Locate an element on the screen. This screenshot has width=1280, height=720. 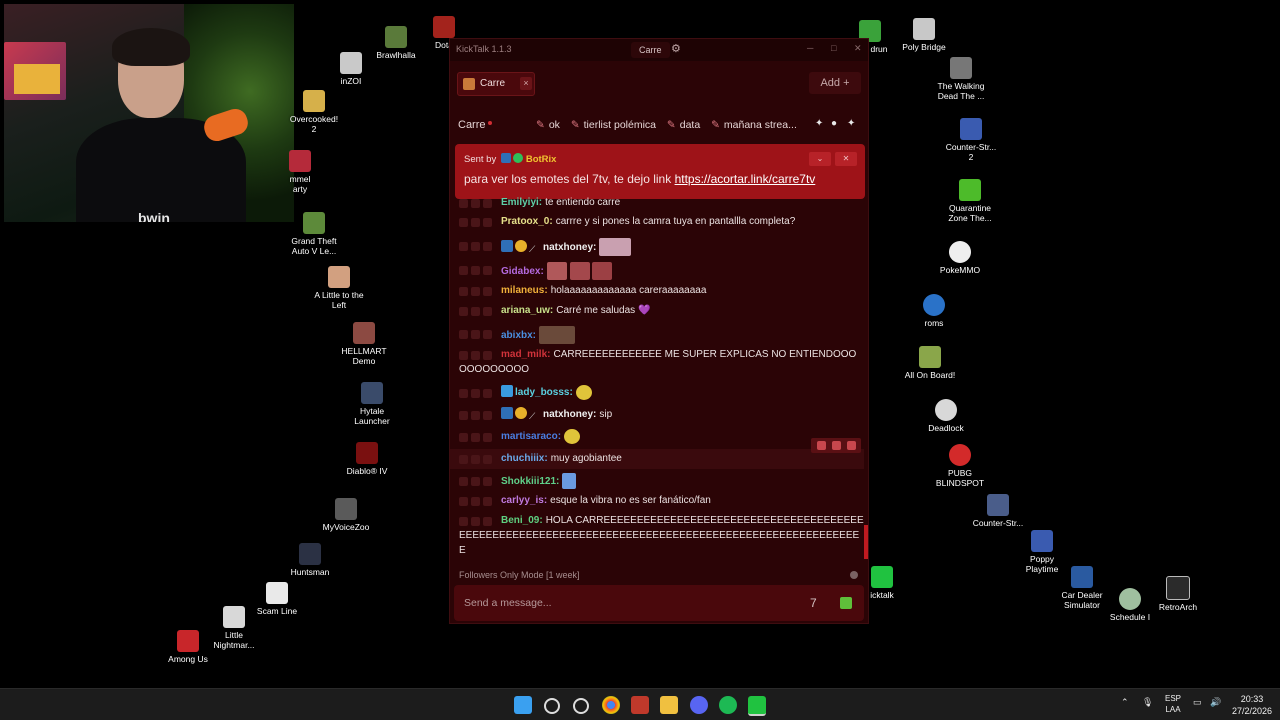
desktop-icon-huntsman: Huntsman is located at coordinates (310, 560).